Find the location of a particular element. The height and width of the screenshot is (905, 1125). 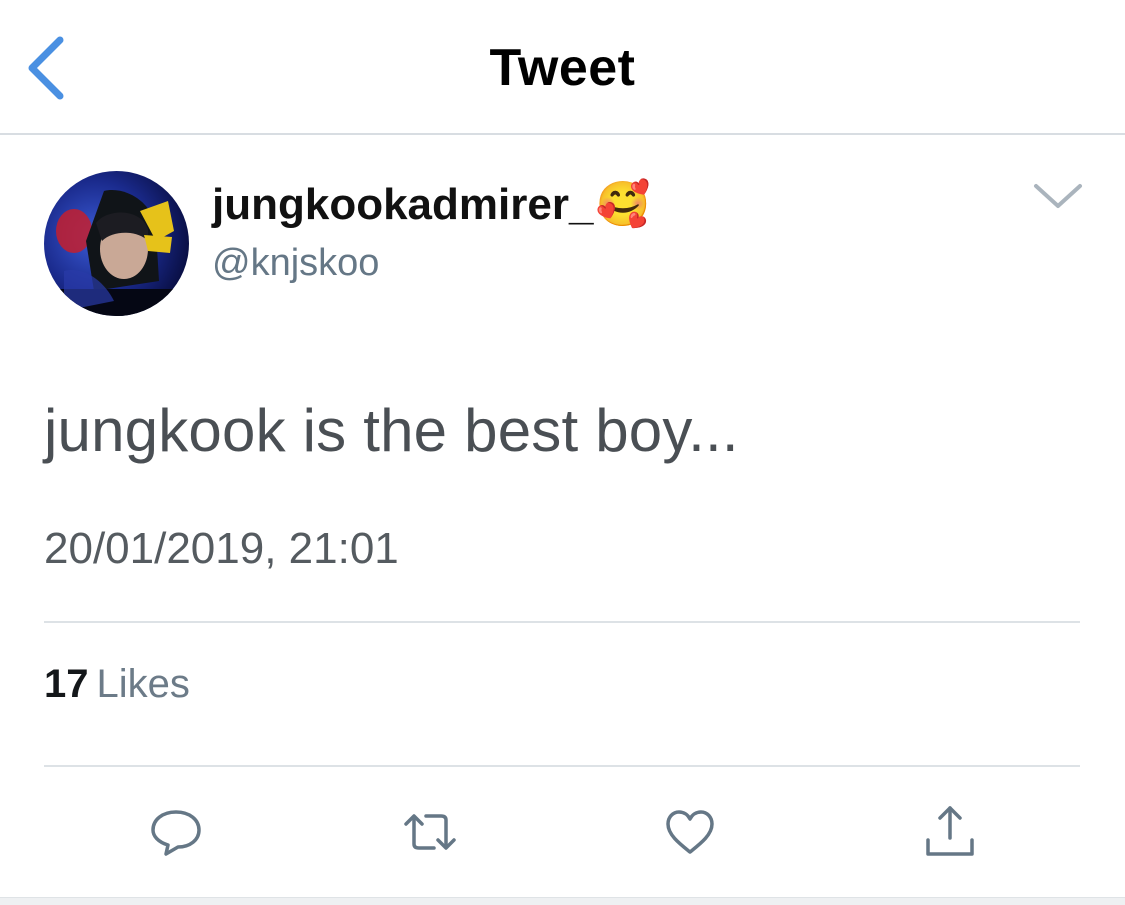

bottom-edge is located at coordinates (562, 901).